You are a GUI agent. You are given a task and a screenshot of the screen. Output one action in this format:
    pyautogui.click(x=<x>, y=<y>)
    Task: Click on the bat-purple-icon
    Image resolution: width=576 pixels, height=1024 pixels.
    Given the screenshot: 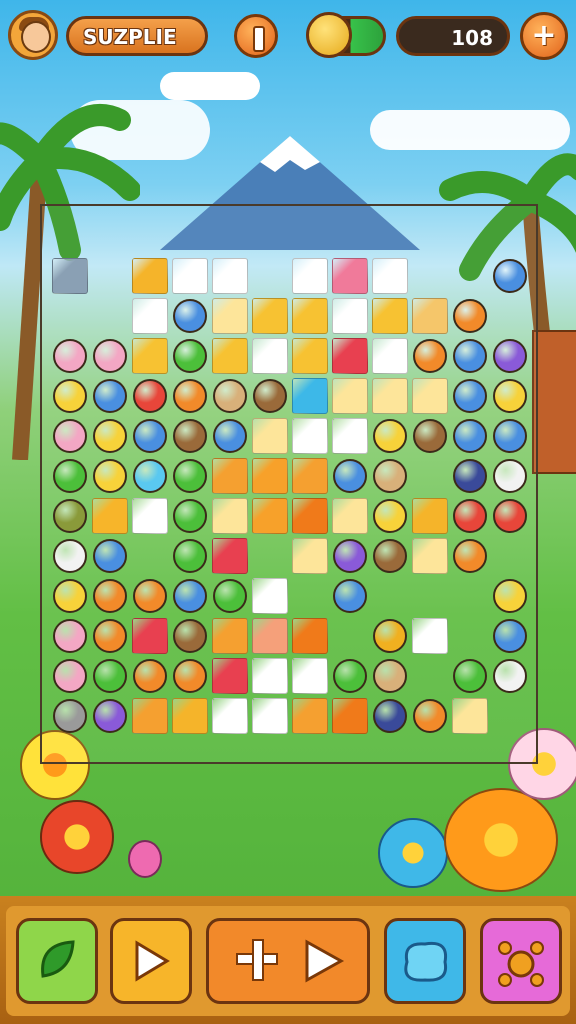 What is the action you would take?
    pyautogui.click(x=350, y=556)
    